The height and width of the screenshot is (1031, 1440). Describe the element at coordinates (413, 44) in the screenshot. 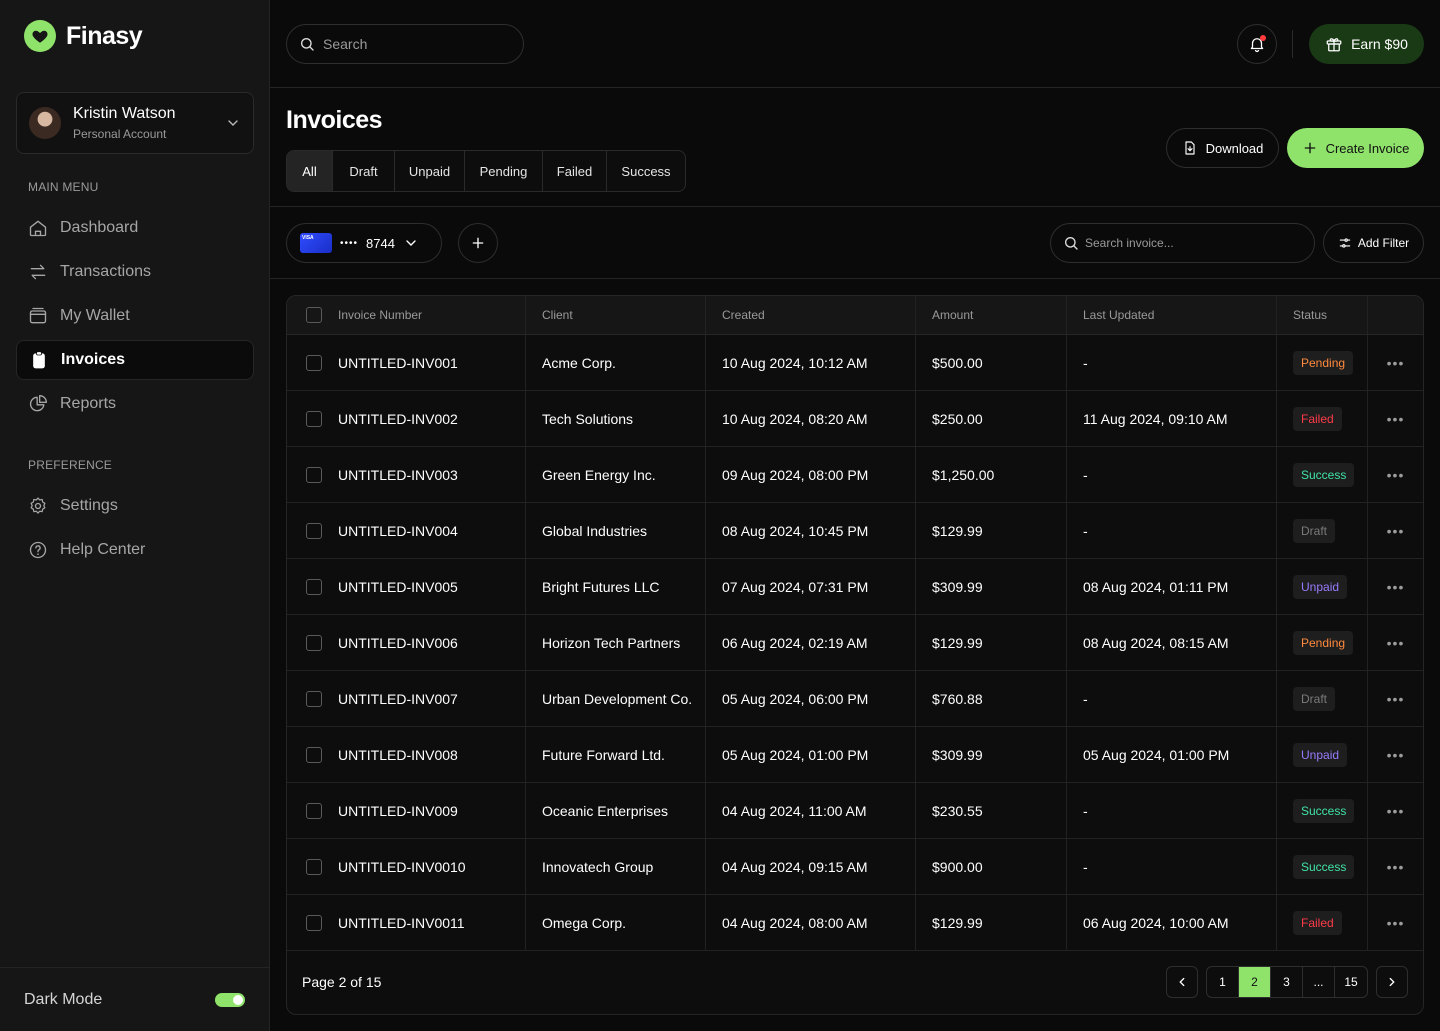

I see `search-input` at that location.